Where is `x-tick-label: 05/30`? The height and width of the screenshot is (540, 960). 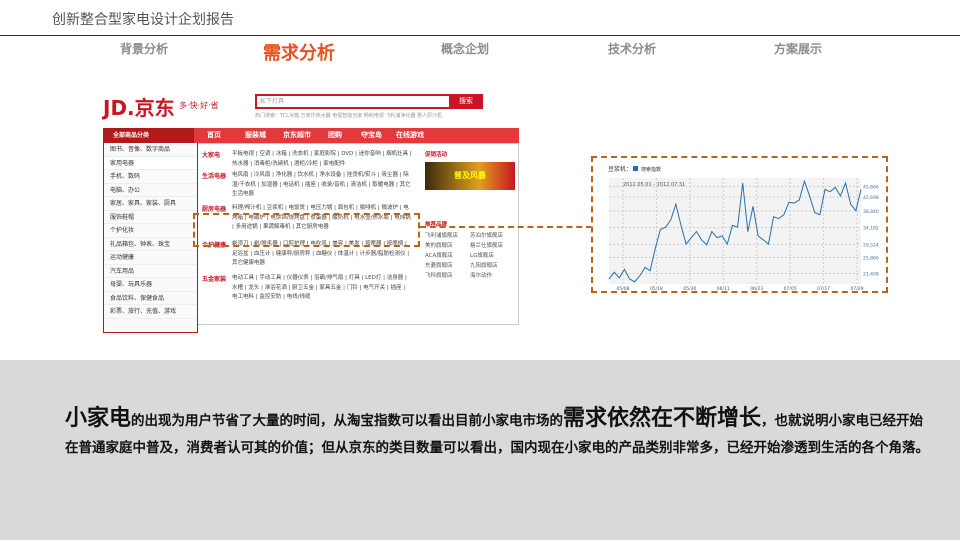
x-tick-label: 05/30 is located at coordinates (689, 288).